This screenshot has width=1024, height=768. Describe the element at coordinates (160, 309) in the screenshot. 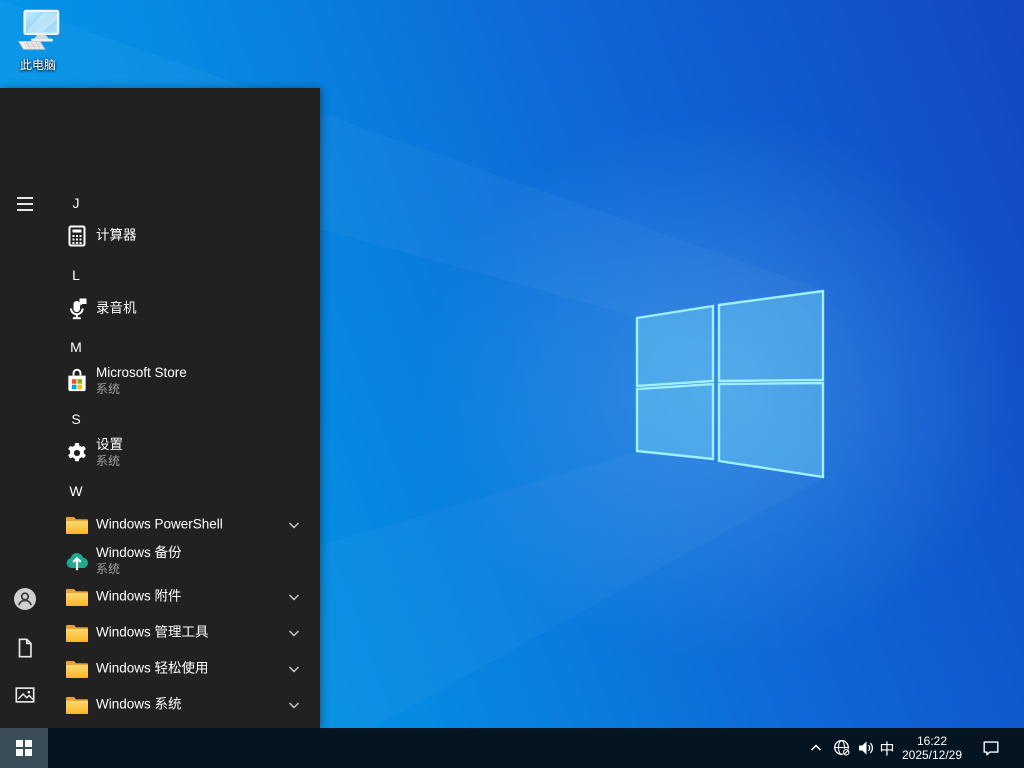

I see `app-voice-recorder: 录音机` at that location.